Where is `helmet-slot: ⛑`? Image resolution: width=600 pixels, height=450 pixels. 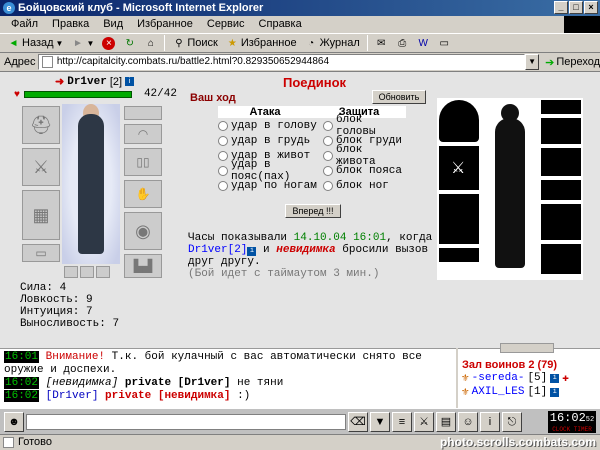
helmet-slot: ⛑ is located at coordinates (41, 125).